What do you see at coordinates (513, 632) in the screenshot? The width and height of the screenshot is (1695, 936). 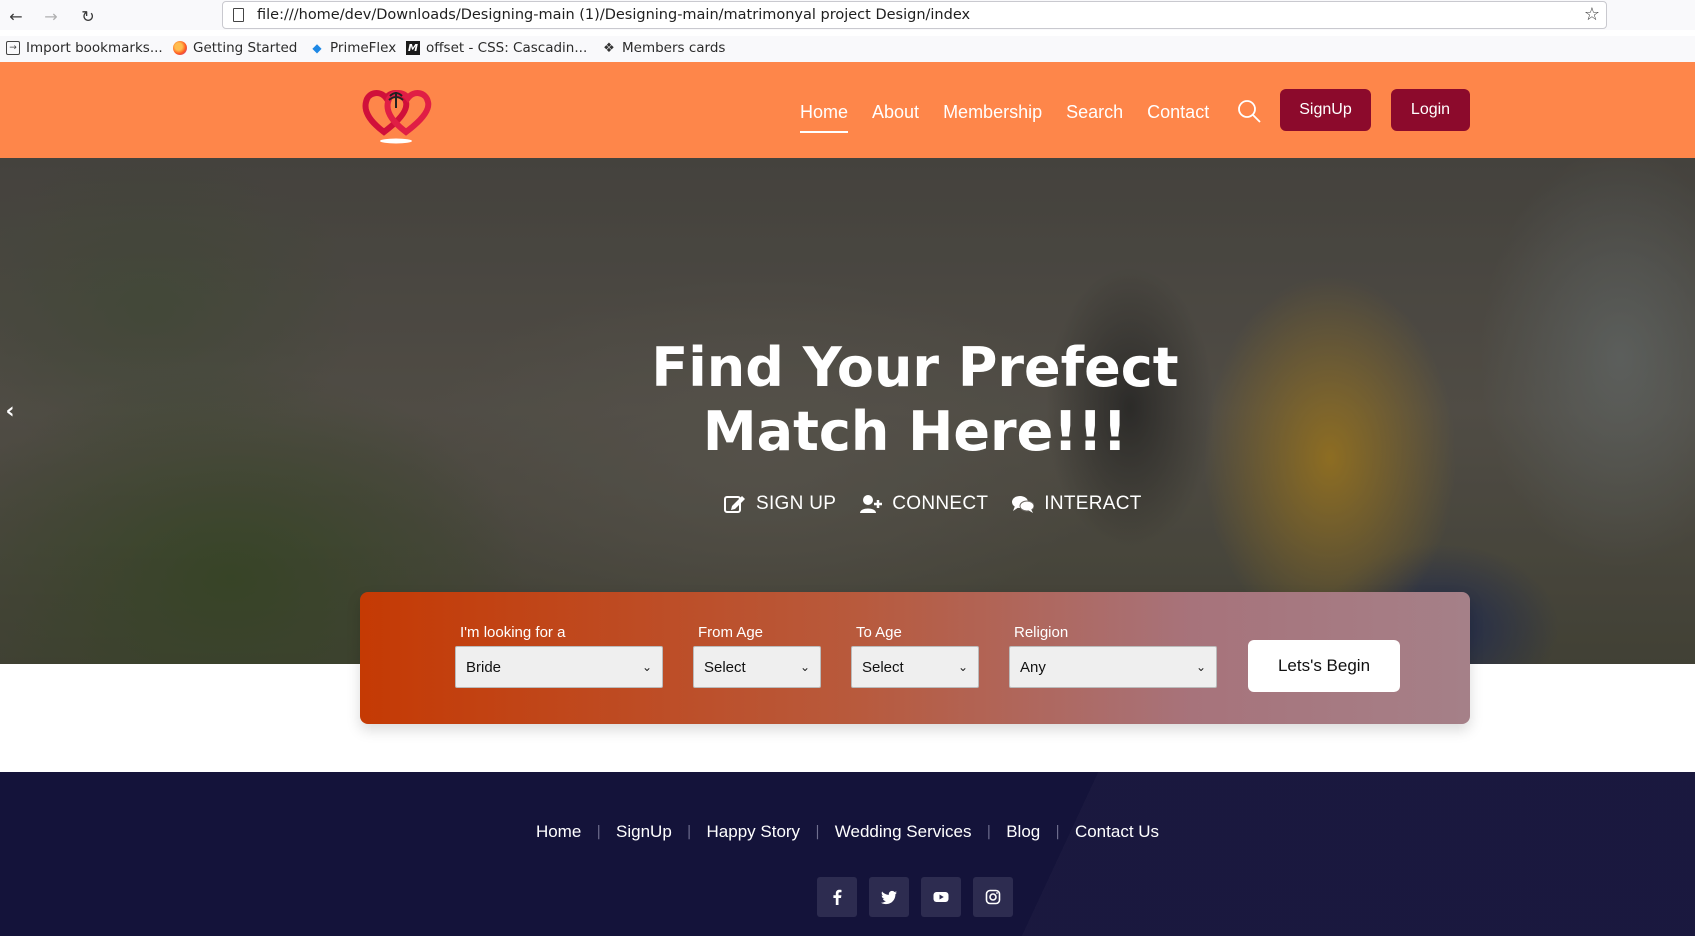 I see `looking-for-label: I'm looking for a` at bounding box center [513, 632].